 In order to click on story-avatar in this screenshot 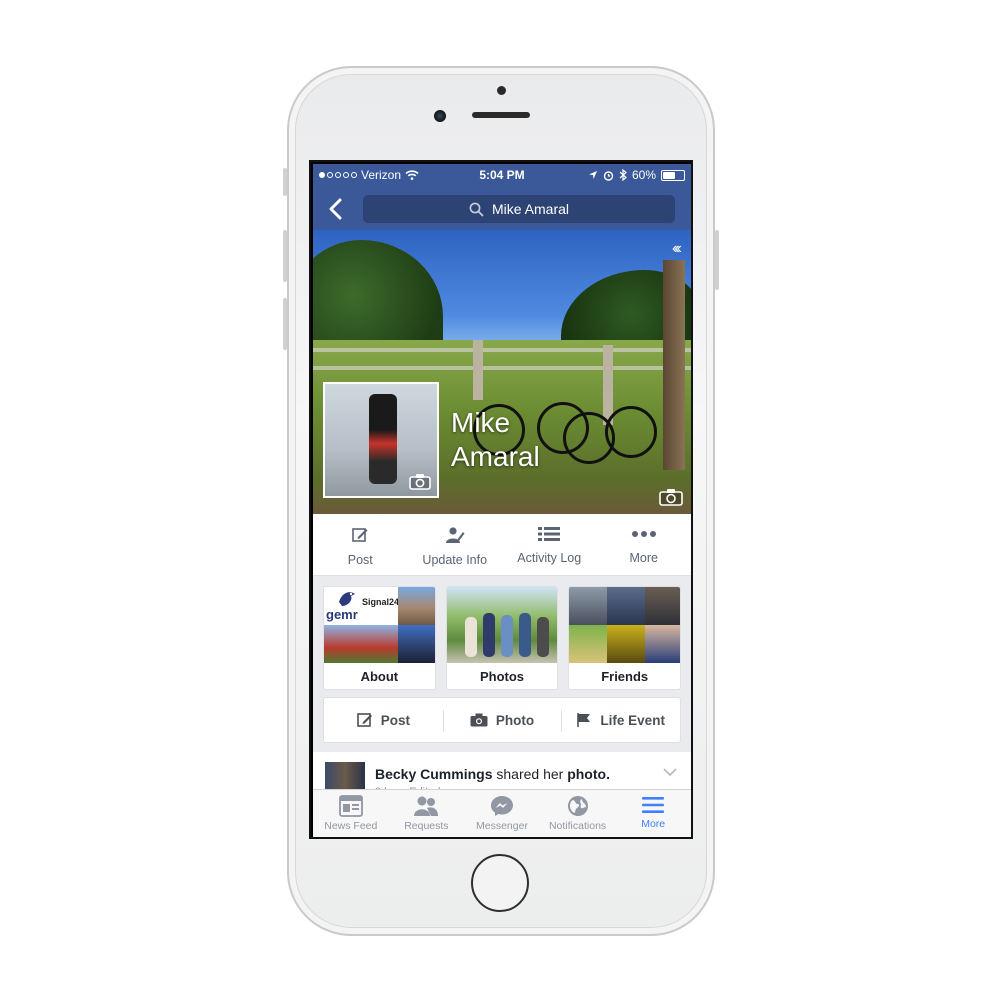, I will do `click(345, 777)`.